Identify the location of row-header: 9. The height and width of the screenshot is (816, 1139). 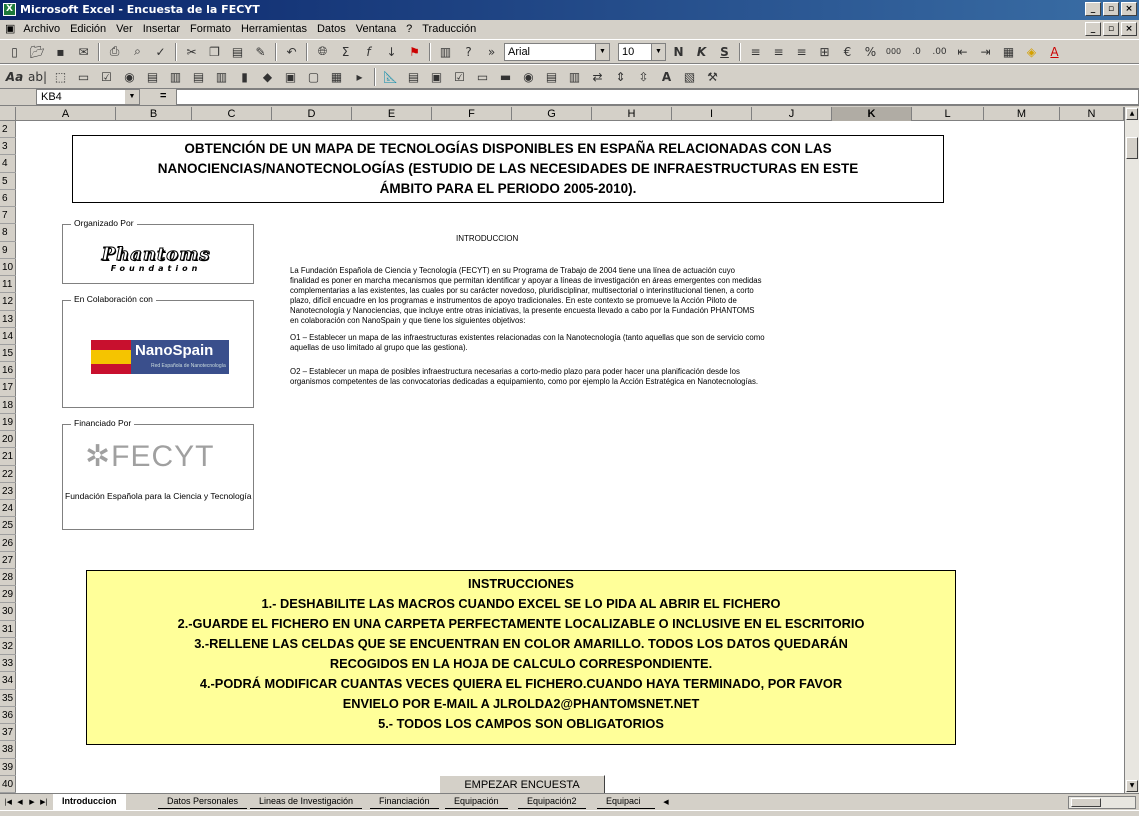
(8, 250).